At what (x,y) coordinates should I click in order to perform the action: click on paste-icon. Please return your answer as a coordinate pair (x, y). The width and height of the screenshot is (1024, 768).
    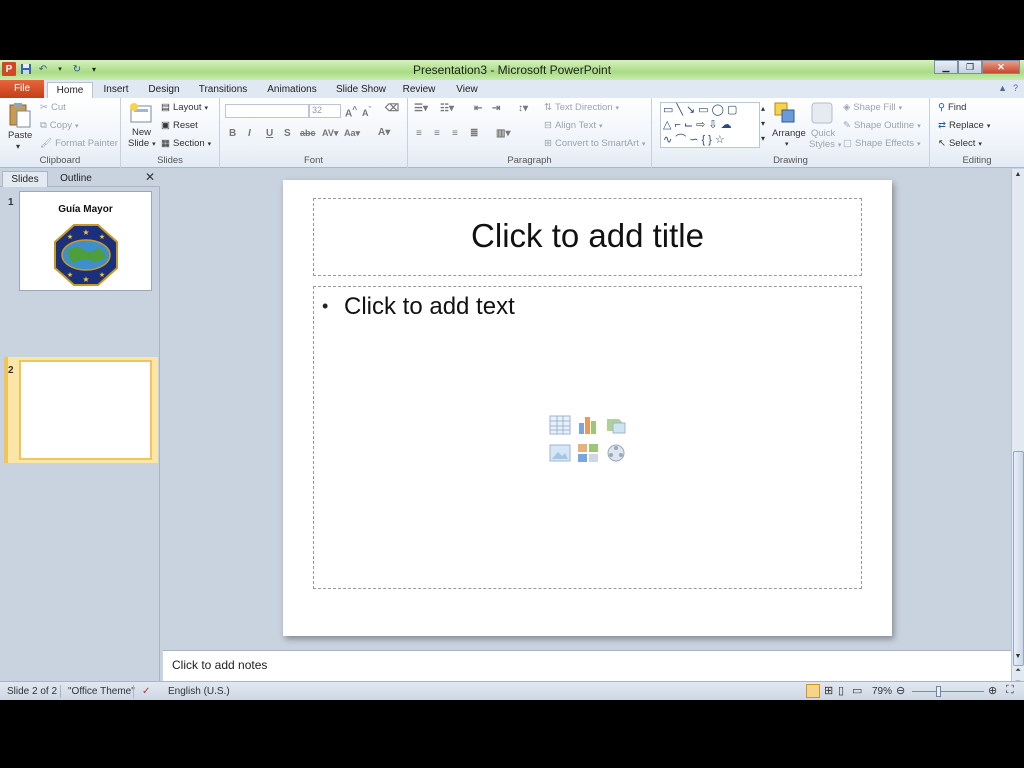
    Looking at the image, I should click on (20, 116).